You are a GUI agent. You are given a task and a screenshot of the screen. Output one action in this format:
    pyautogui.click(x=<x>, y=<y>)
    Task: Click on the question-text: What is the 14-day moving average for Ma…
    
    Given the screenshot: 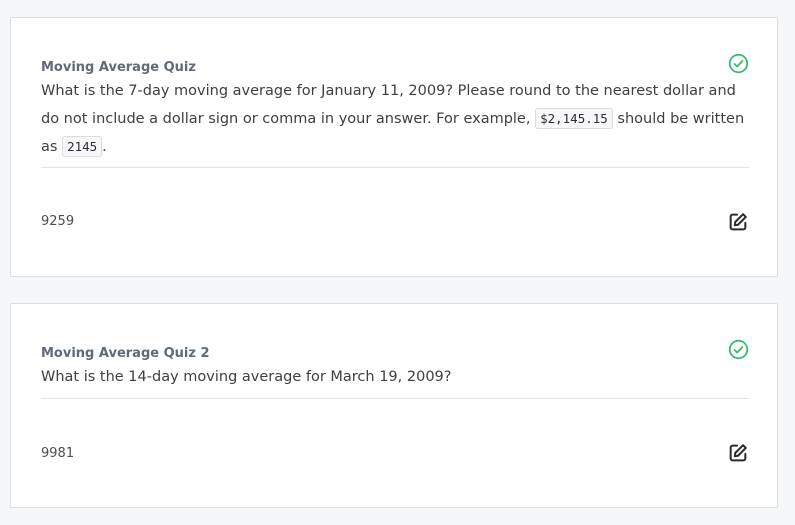 What is the action you would take?
    pyautogui.click(x=246, y=377)
    